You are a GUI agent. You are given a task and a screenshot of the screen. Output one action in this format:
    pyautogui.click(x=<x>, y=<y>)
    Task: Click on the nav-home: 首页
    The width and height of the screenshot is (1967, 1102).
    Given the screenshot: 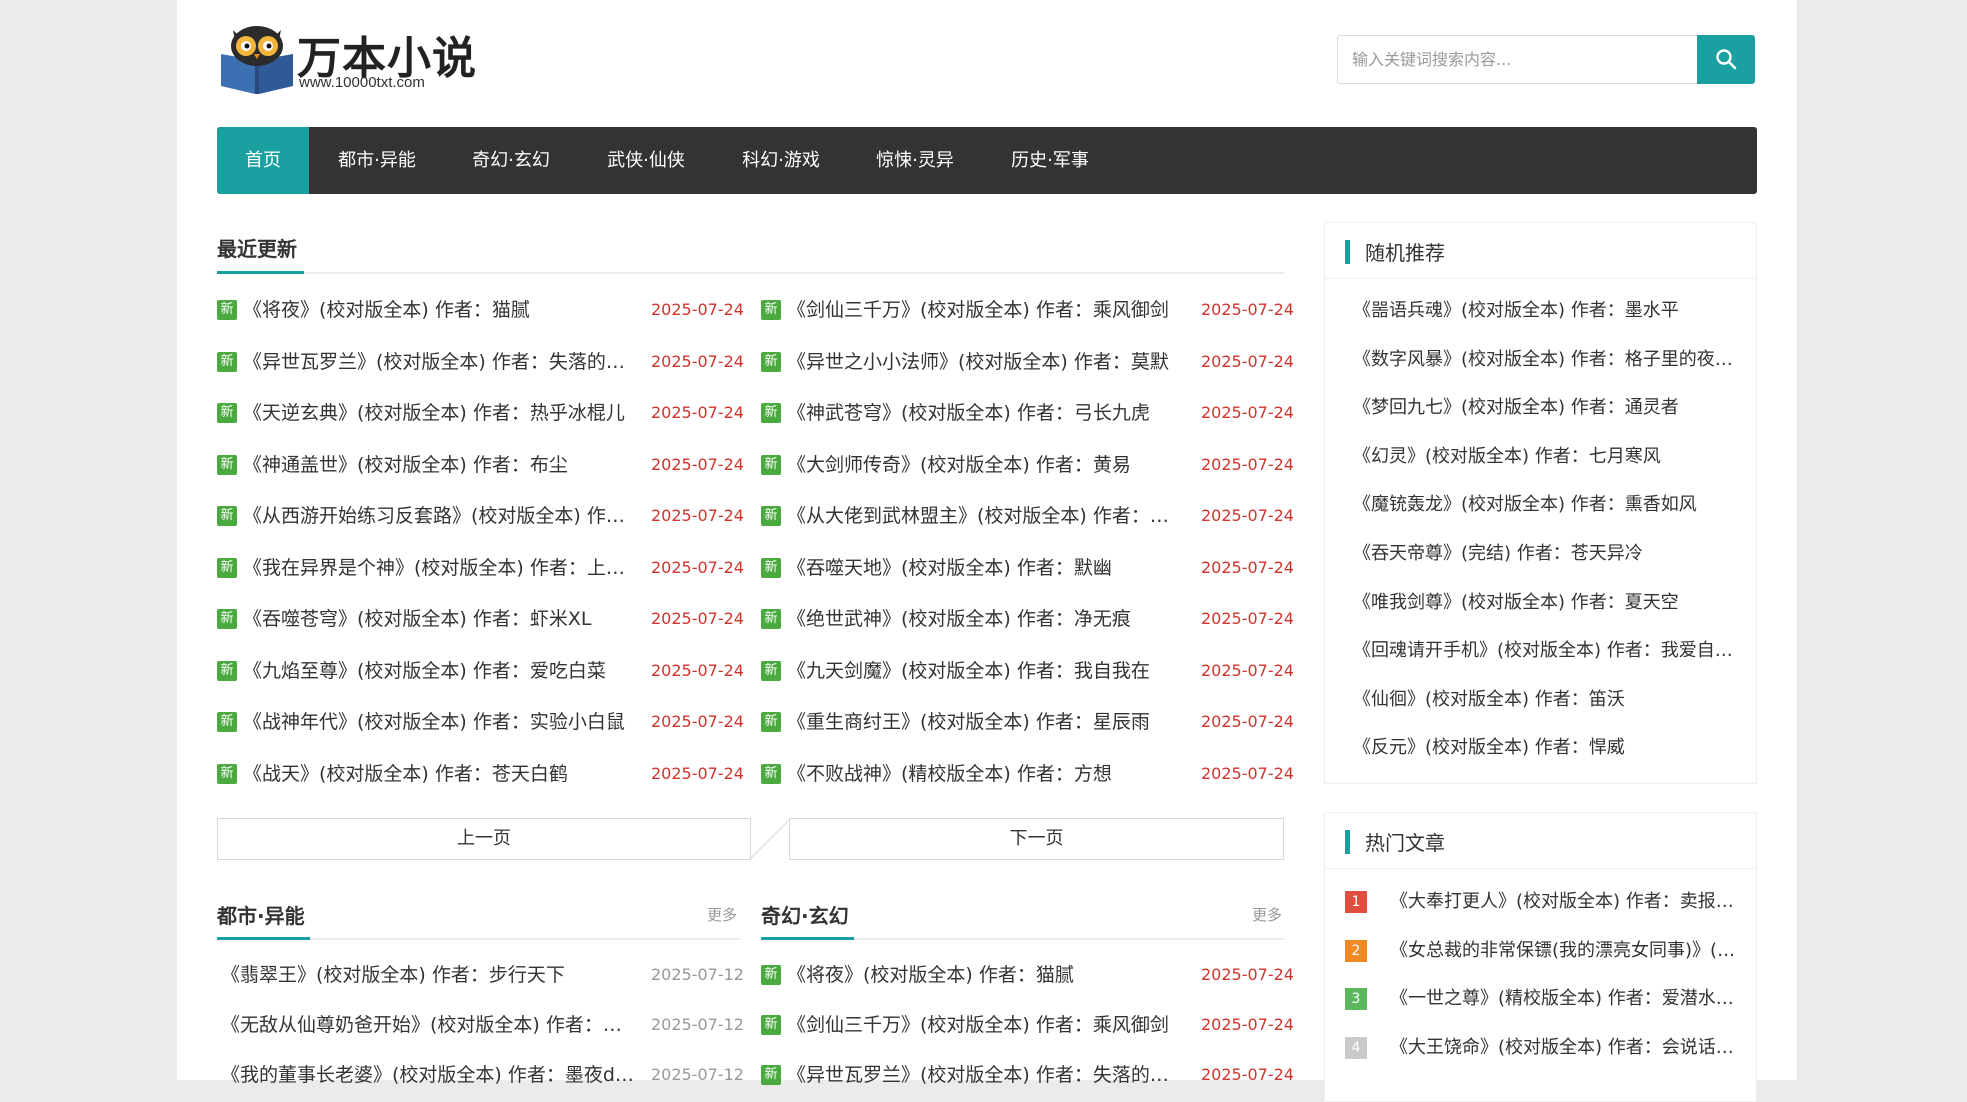 What is the action you would take?
    pyautogui.click(x=263, y=160)
    